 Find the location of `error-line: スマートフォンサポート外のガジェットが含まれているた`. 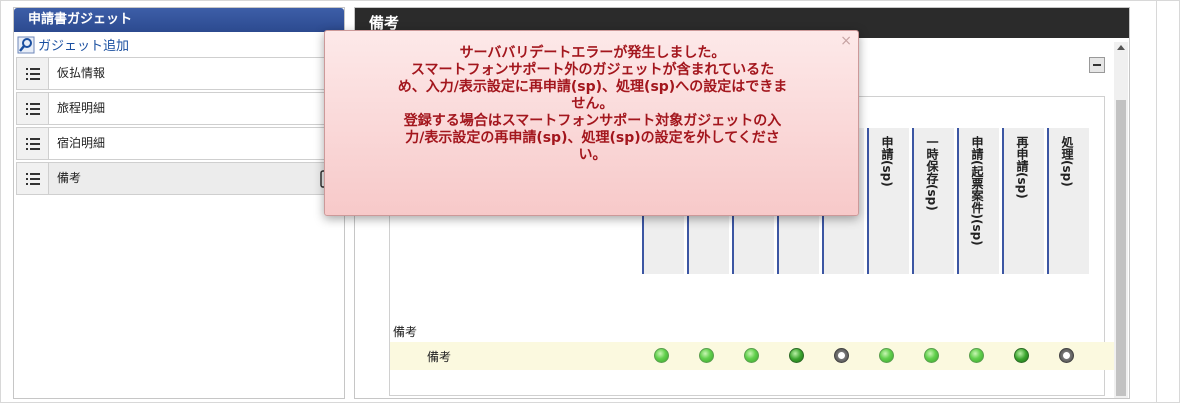

error-line: スマートフォンサポート外のガジェットが含まれているた is located at coordinates (592, 70).